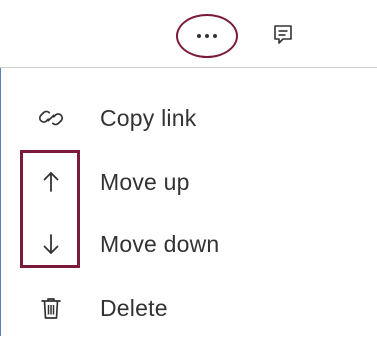 Image resolution: width=377 pixels, height=338 pixels. I want to click on menu-item-copy-link: Copy link, so click(190, 118).